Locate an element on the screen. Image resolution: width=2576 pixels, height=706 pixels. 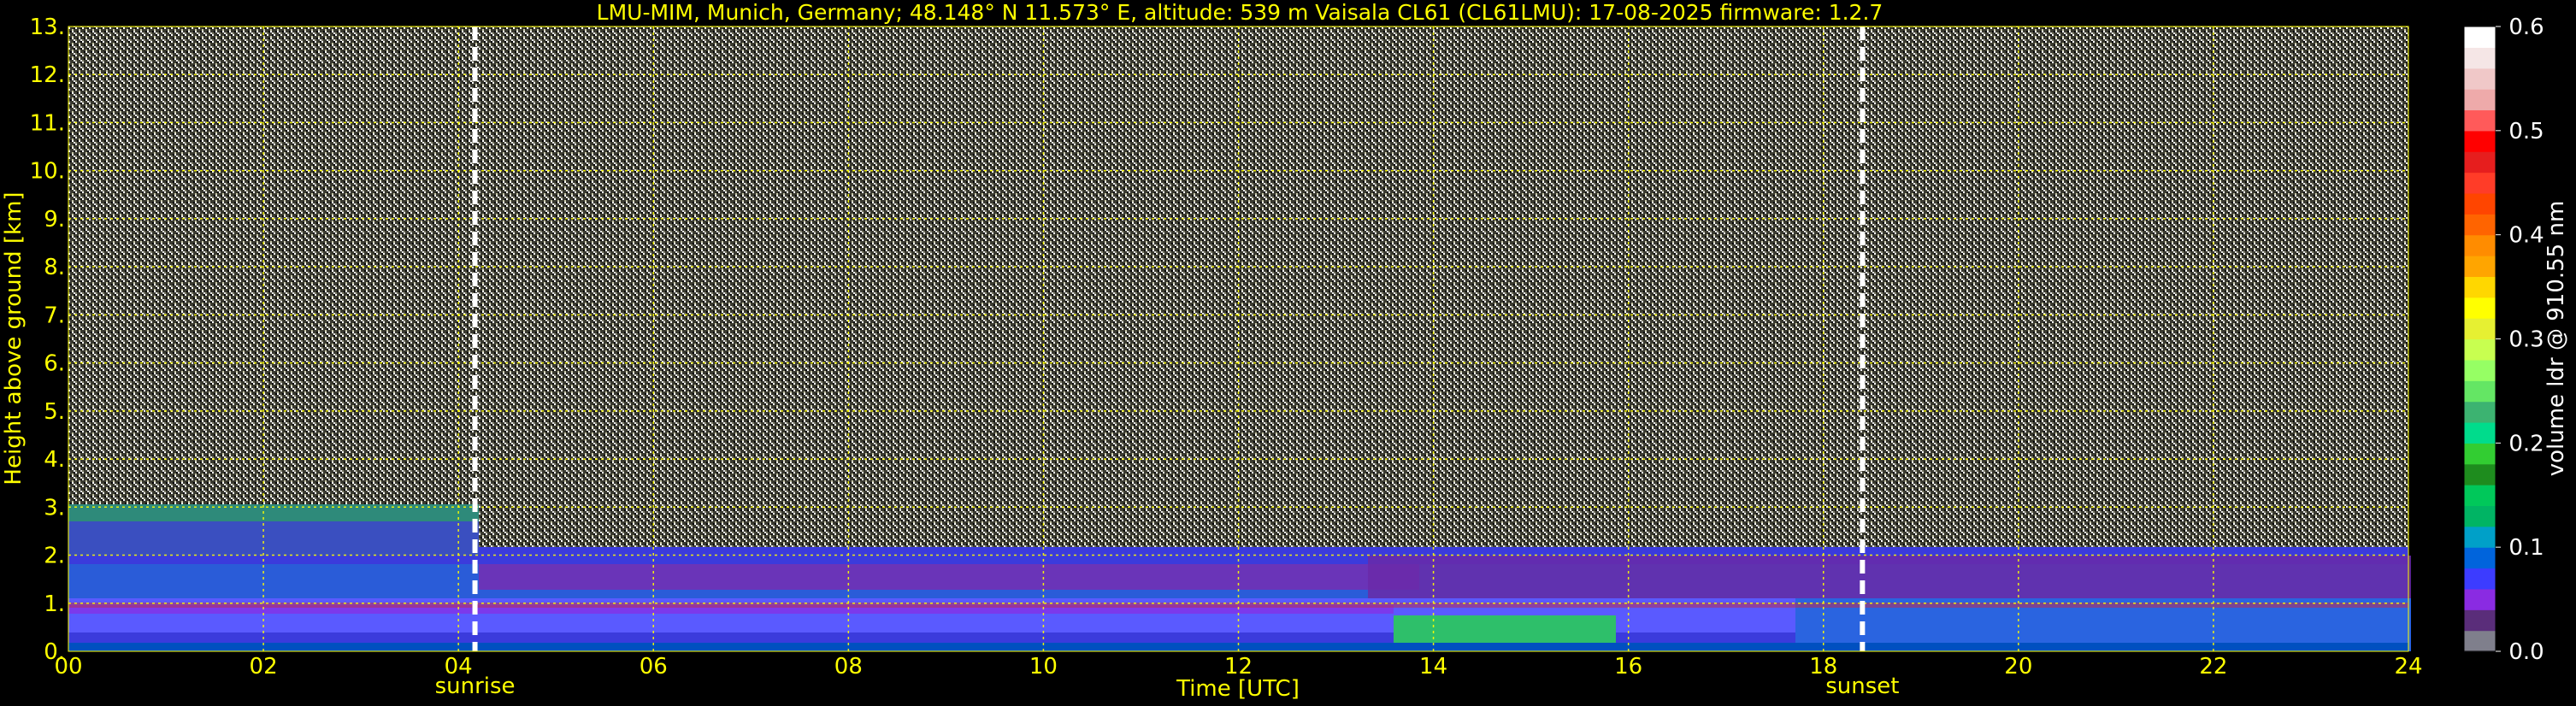
x-tick-label: 16 is located at coordinates (1628, 667).